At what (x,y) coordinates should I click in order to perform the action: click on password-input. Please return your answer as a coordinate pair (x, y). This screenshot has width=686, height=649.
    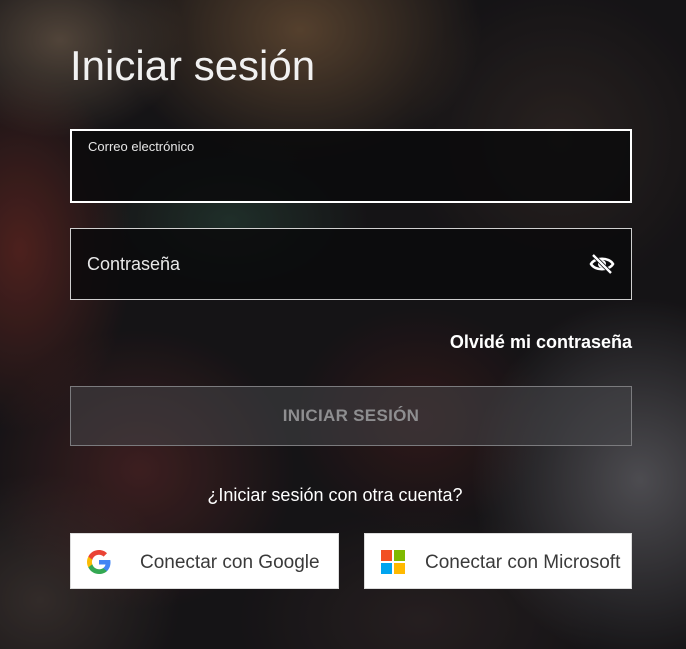
    Looking at the image, I should click on (329, 265).